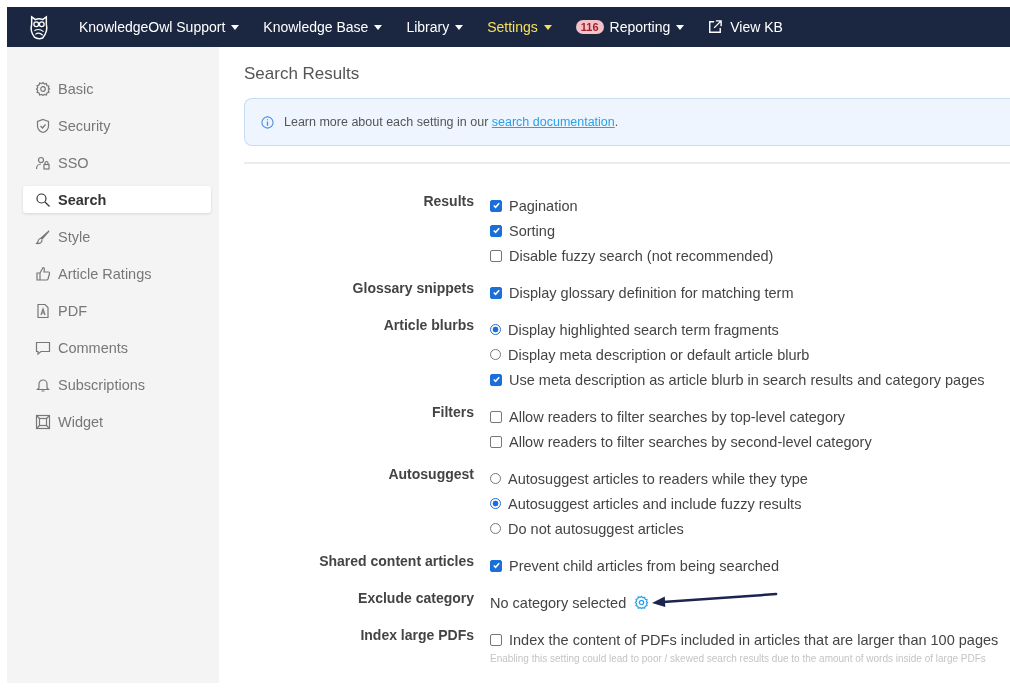 Image resolution: width=1010 pixels, height=690 pixels. Describe the element at coordinates (596, 528) in the screenshot. I see `radio-label: Do not autosuggest articles` at that location.